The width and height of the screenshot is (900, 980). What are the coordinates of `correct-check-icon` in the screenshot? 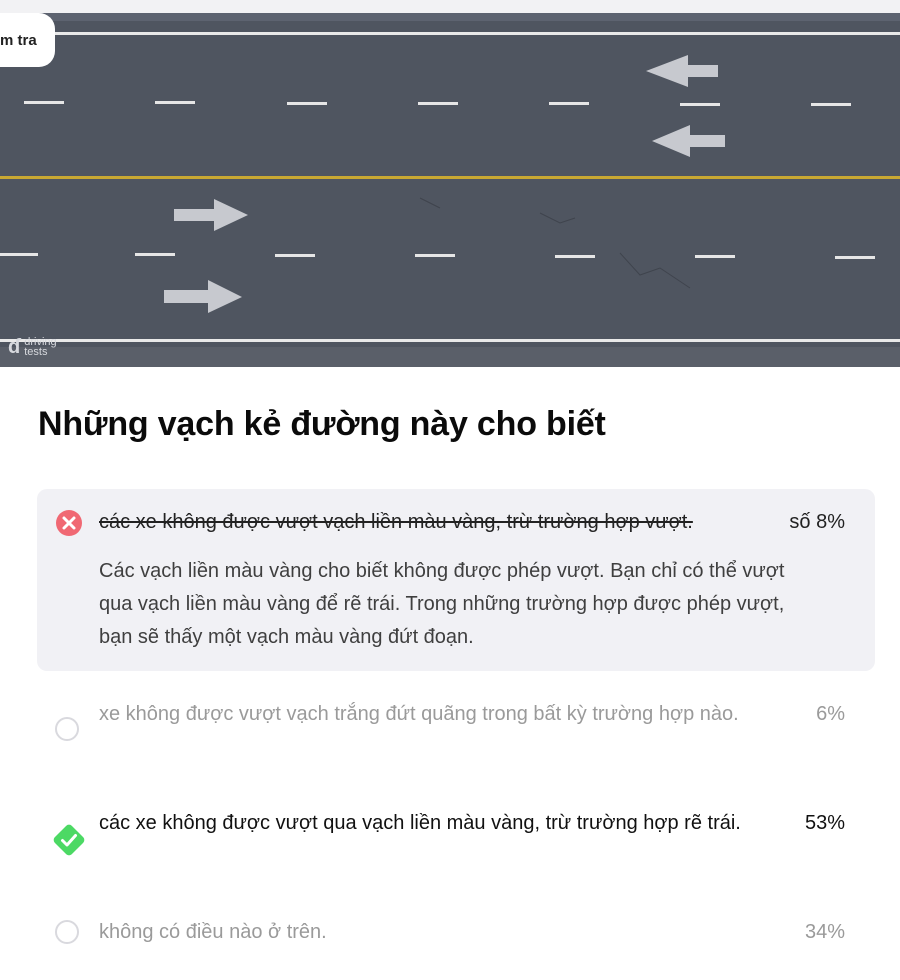 It's located at (69, 842).